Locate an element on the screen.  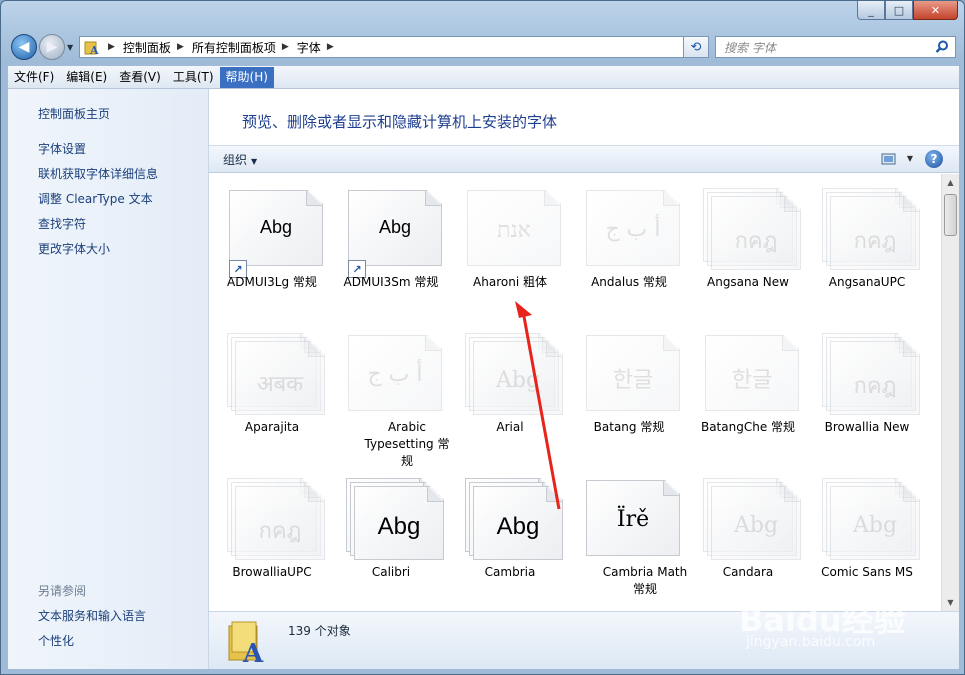
forward-button: ▶ is located at coordinates (52, 47).